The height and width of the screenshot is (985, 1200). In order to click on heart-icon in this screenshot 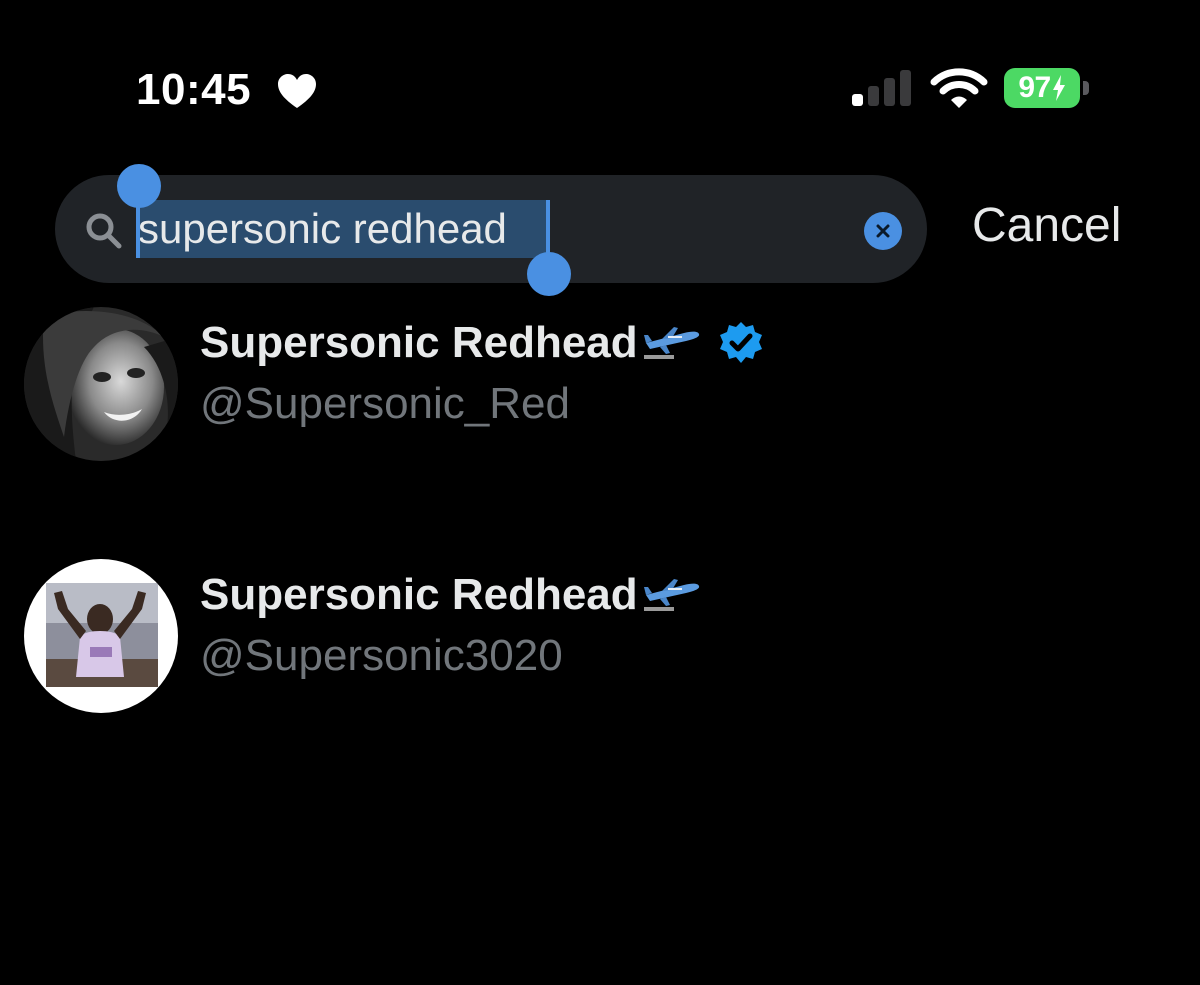, I will do `click(297, 91)`.